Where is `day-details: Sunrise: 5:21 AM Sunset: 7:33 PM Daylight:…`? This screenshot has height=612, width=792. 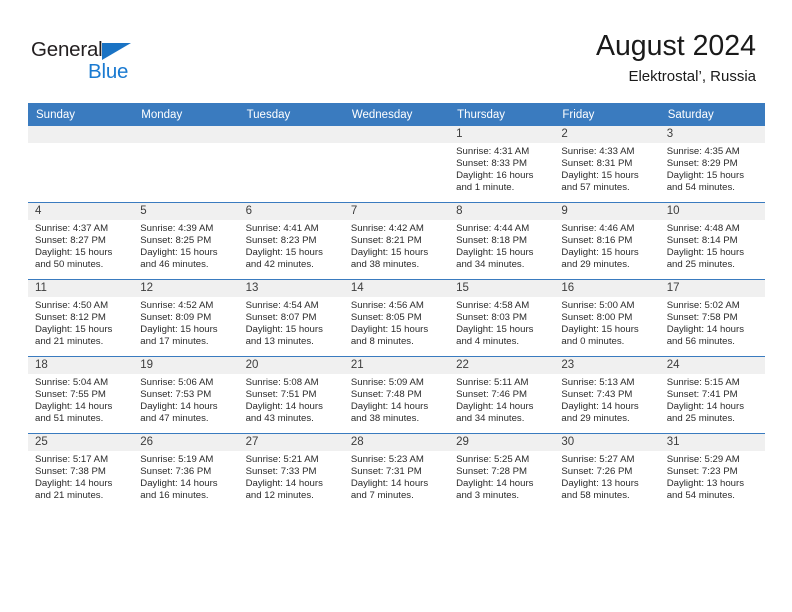 day-details: Sunrise: 5:21 AM Sunset: 7:33 PM Daylight:… is located at coordinates (291, 477).